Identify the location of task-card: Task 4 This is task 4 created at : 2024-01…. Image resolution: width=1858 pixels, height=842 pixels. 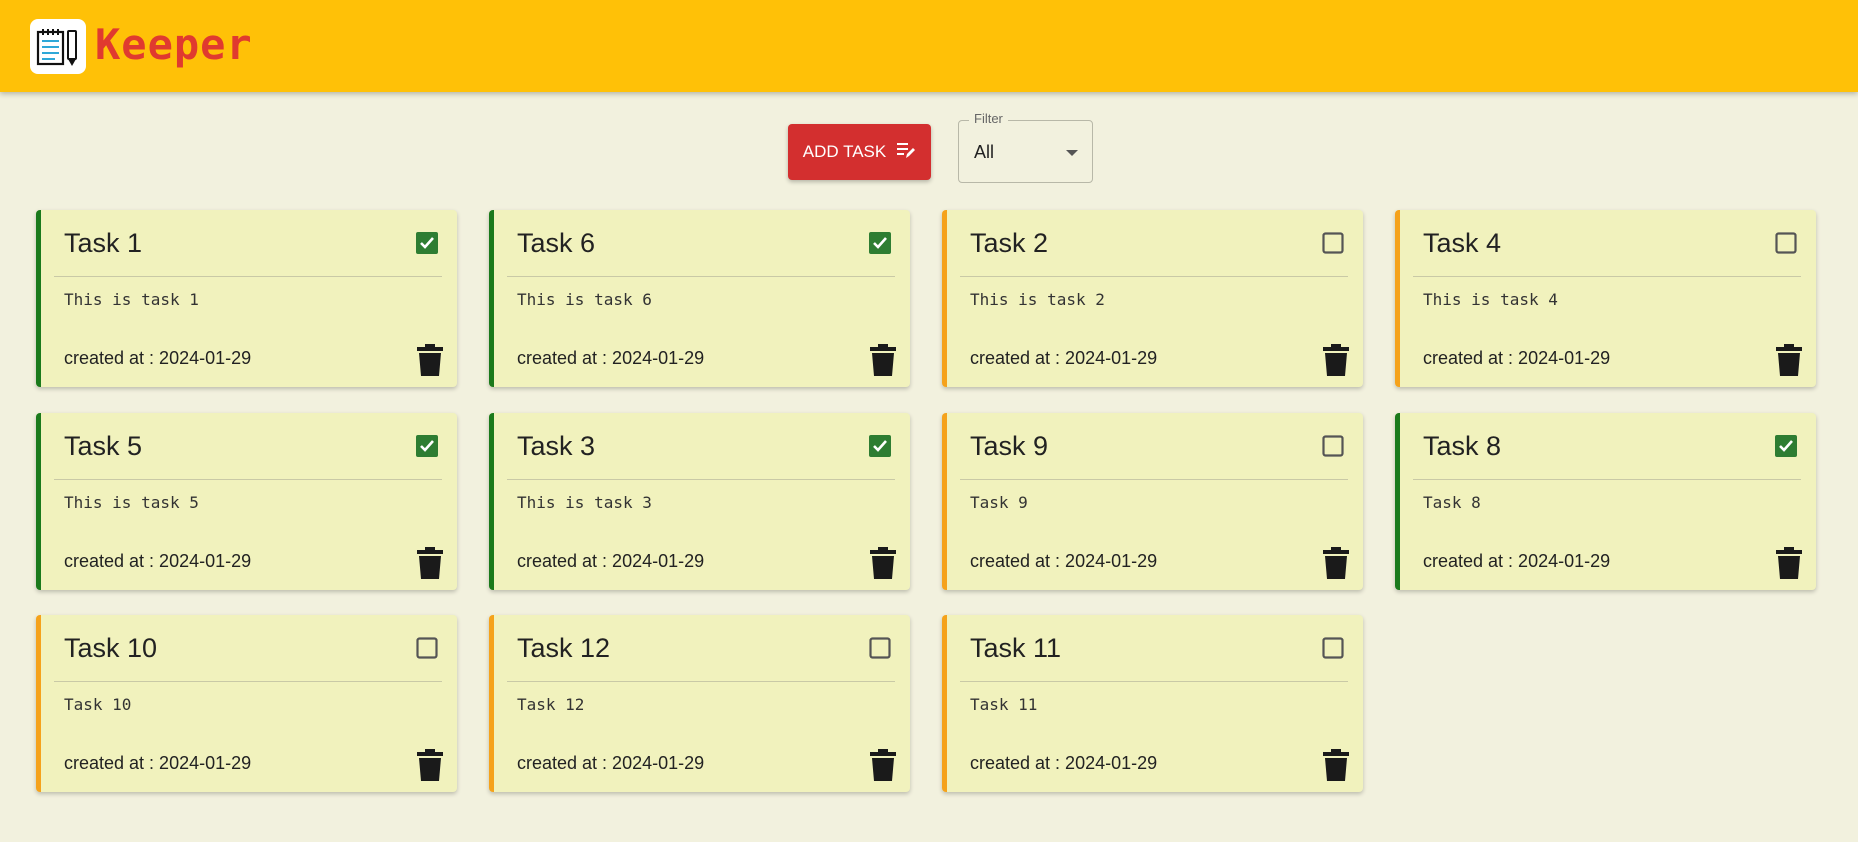
(1605, 298).